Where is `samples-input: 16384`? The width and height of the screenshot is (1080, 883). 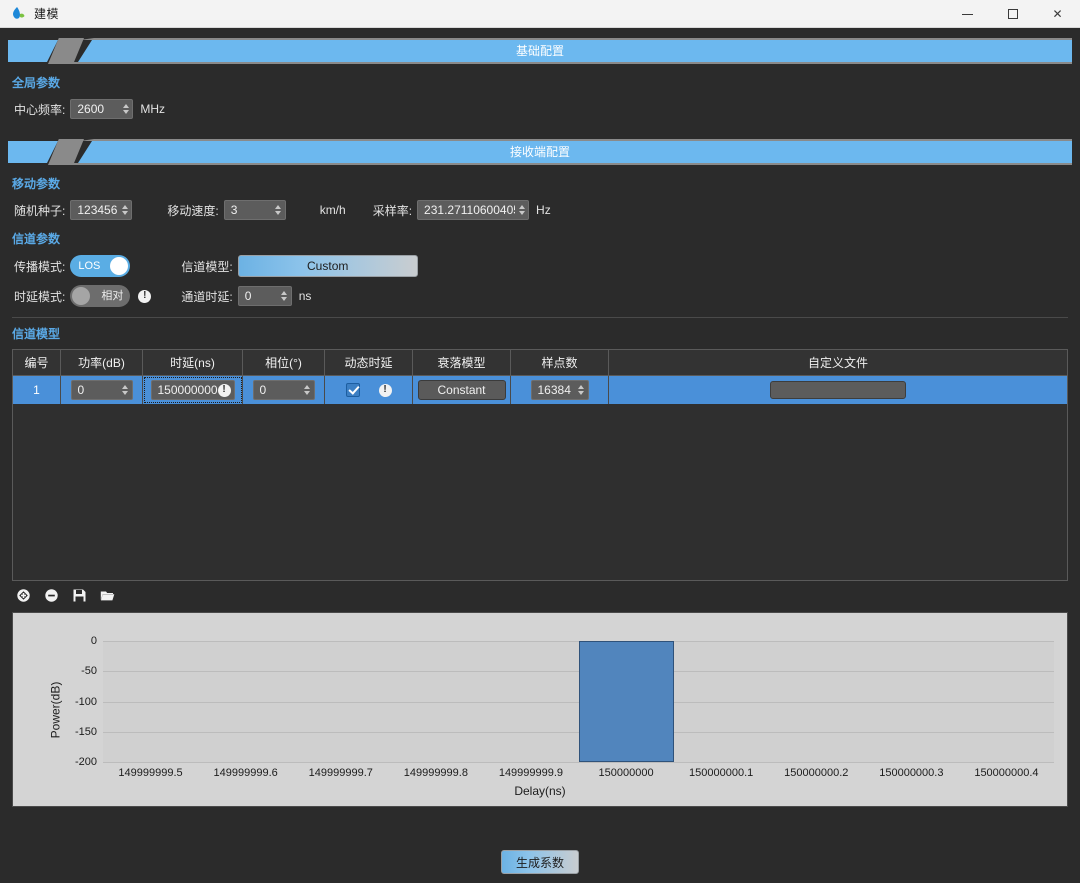 samples-input: 16384 is located at coordinates (559, 390).